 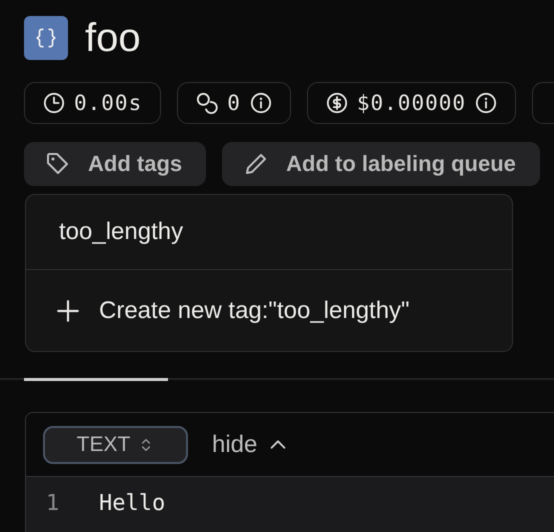 I want to click on line-number: 1, so click(x=52, y=503).